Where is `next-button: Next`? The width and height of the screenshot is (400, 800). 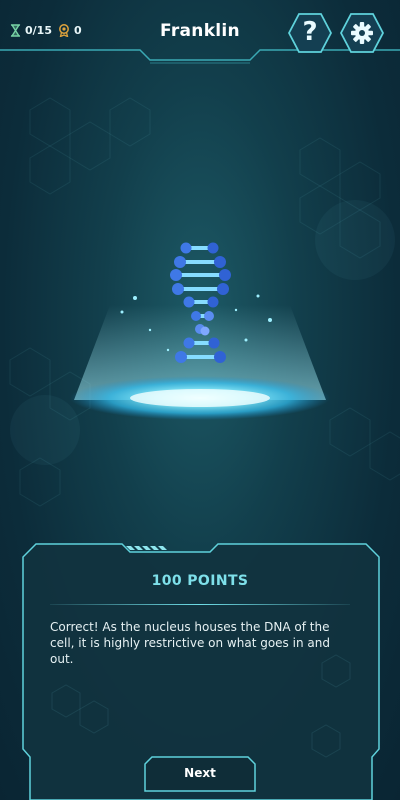 next-button: Next is located at coordinates (200, 774).